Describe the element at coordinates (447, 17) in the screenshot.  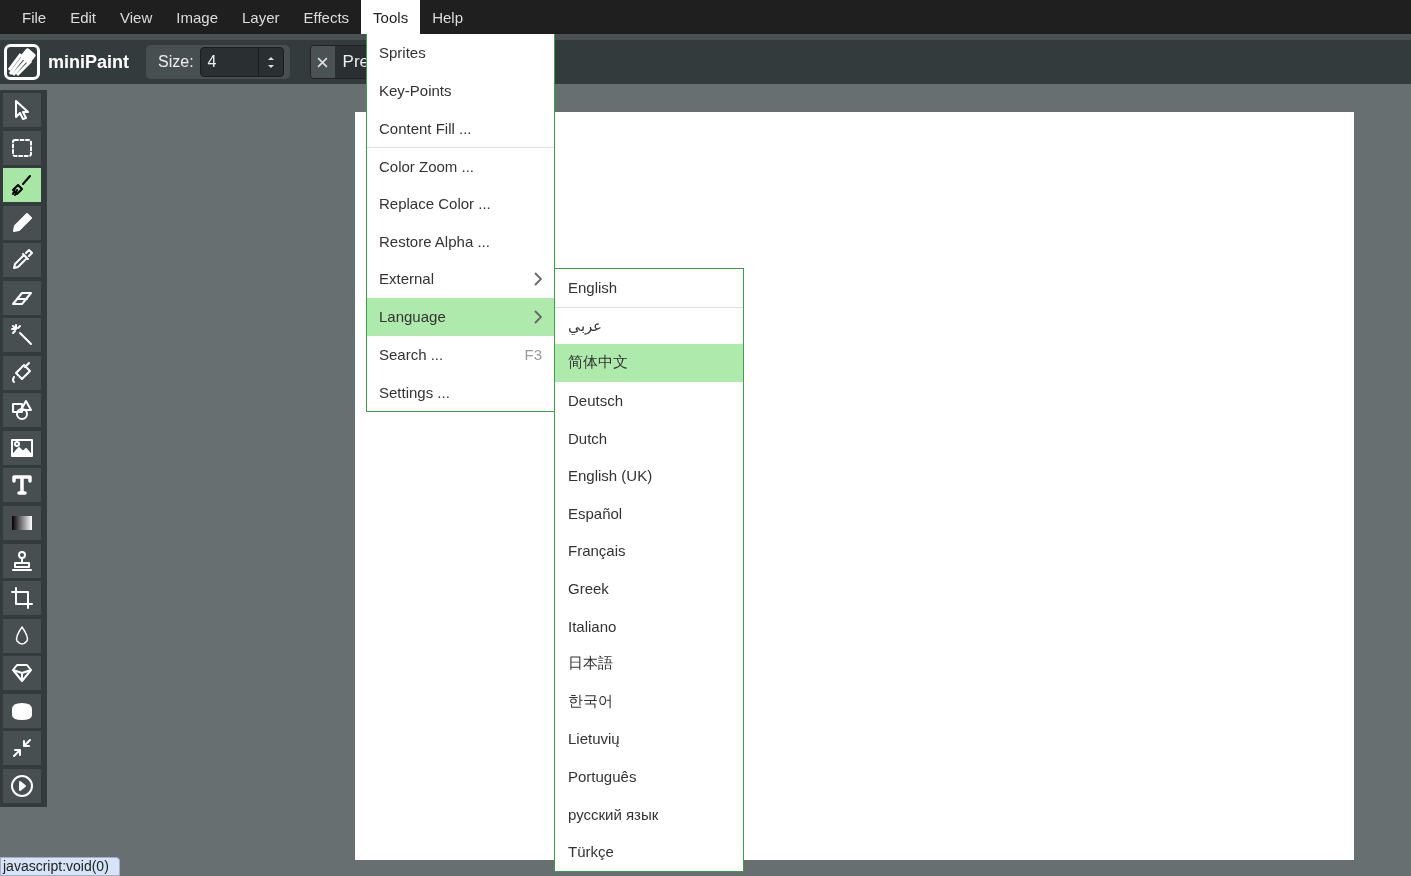
I see `menu-item: Help` at that location.